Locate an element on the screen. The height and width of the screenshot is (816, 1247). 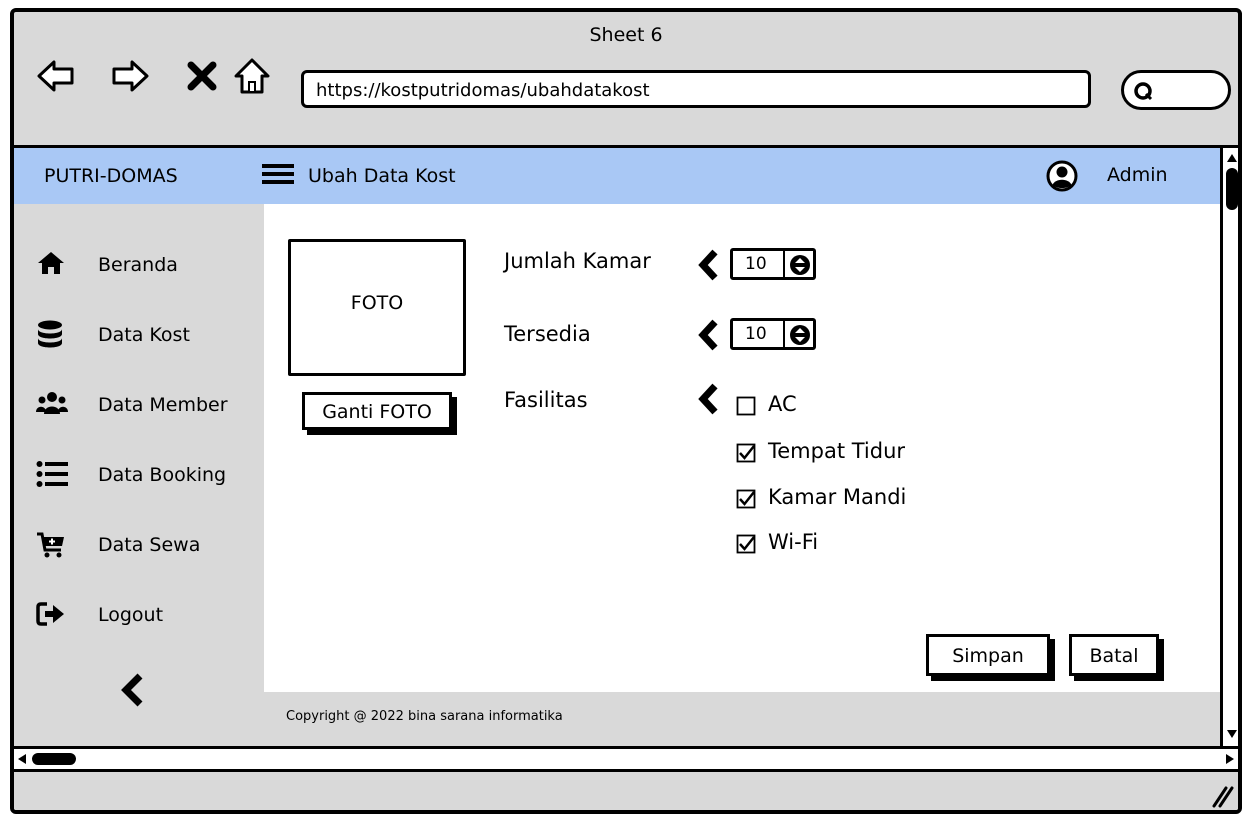
logout-icon is located at coordinates (50, 614).